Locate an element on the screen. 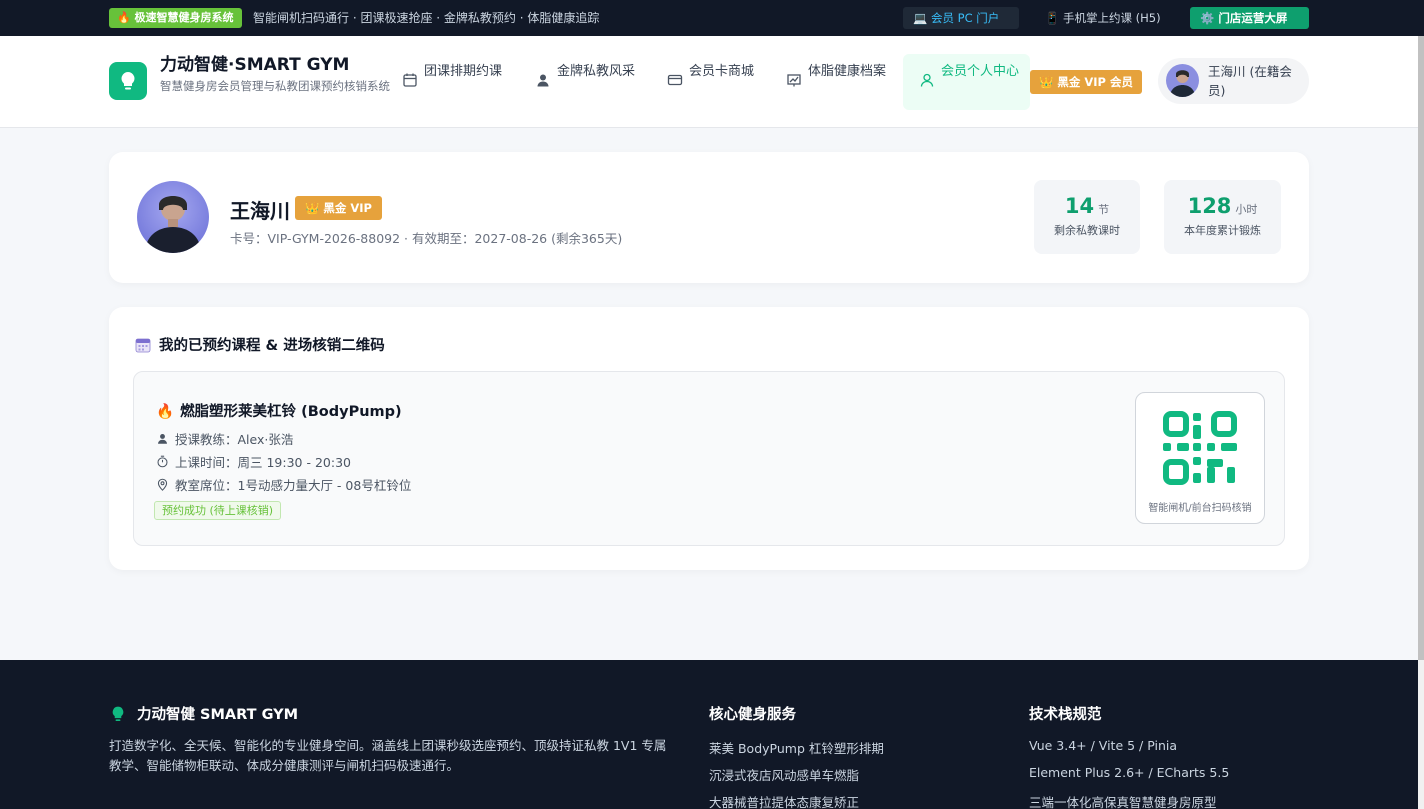 This screenshot has height=809, width=1424. stat-value: 128 is located at coordinates (1209, 206).